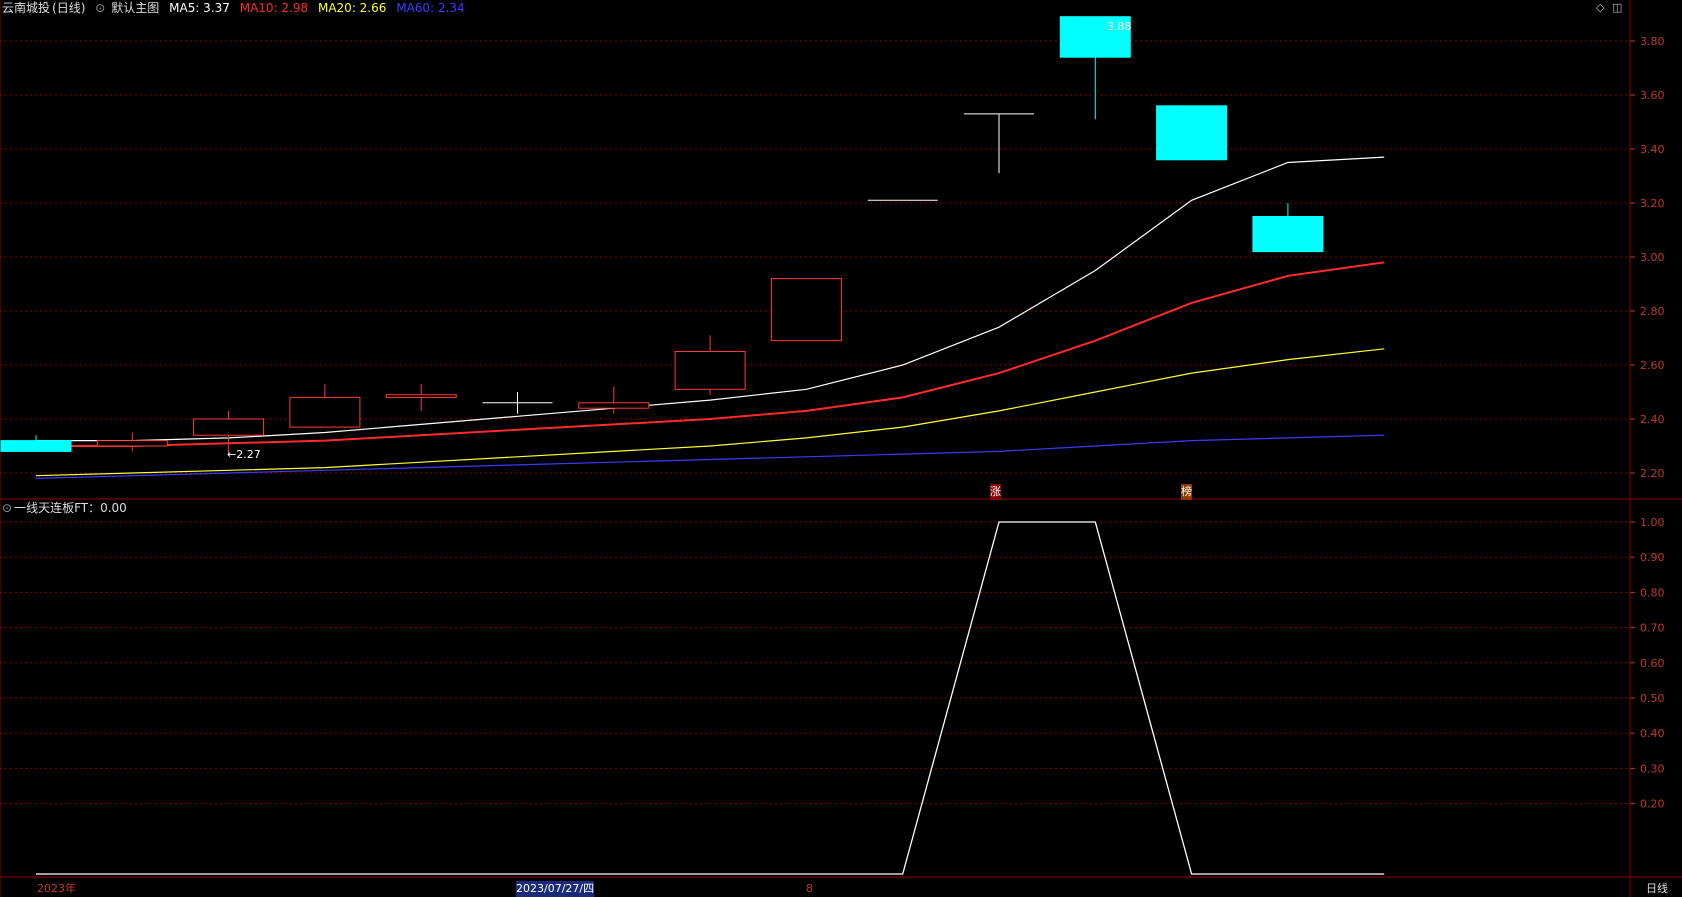 The height and width of the screenshot is (897, 1682). Describe the element at coordinates (430, 8) in the screenshot. I see `ma60-label: MA60: 2.34` at that location.